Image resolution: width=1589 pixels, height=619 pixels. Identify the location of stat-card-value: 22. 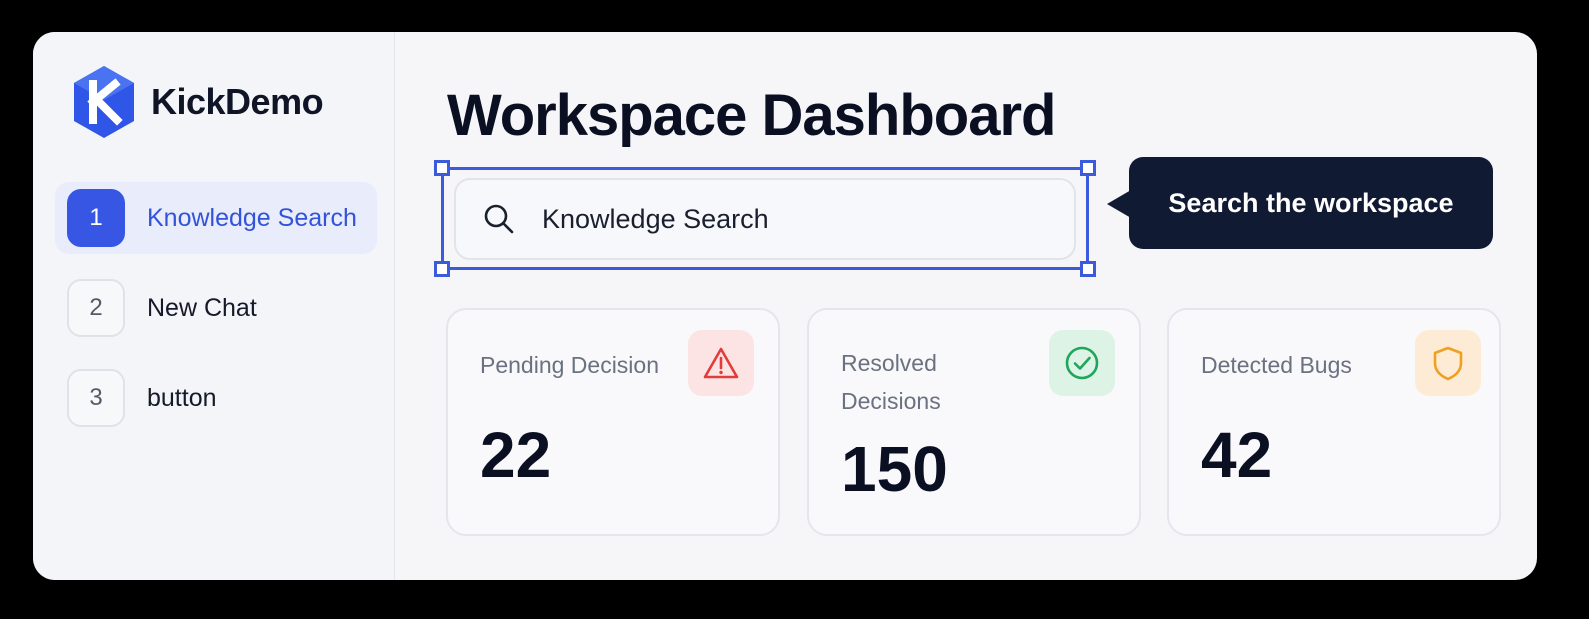
(516, 455).